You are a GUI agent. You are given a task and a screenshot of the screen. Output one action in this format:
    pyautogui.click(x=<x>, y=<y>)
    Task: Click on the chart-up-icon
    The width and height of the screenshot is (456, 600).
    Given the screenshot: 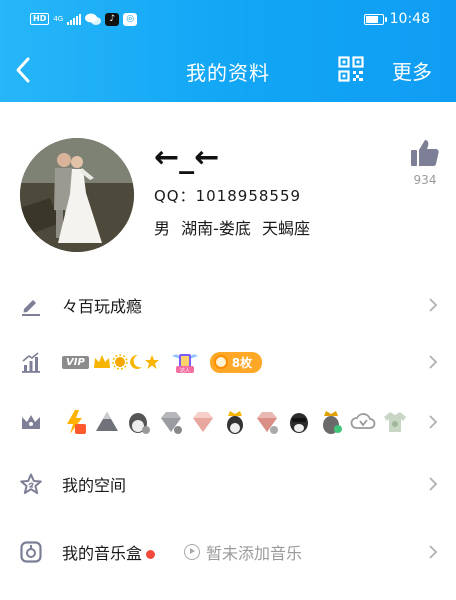 What is the action you would take?
    pyautogui.click(x=31, y=362)
    